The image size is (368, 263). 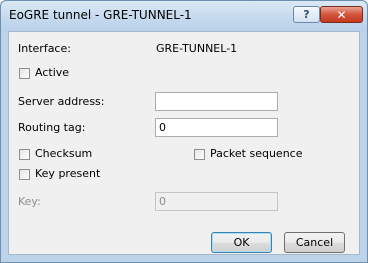 I want to click on window-title: EoGRE tunnel - GRE-TUNNEL-1, so click(x=100, y=15).